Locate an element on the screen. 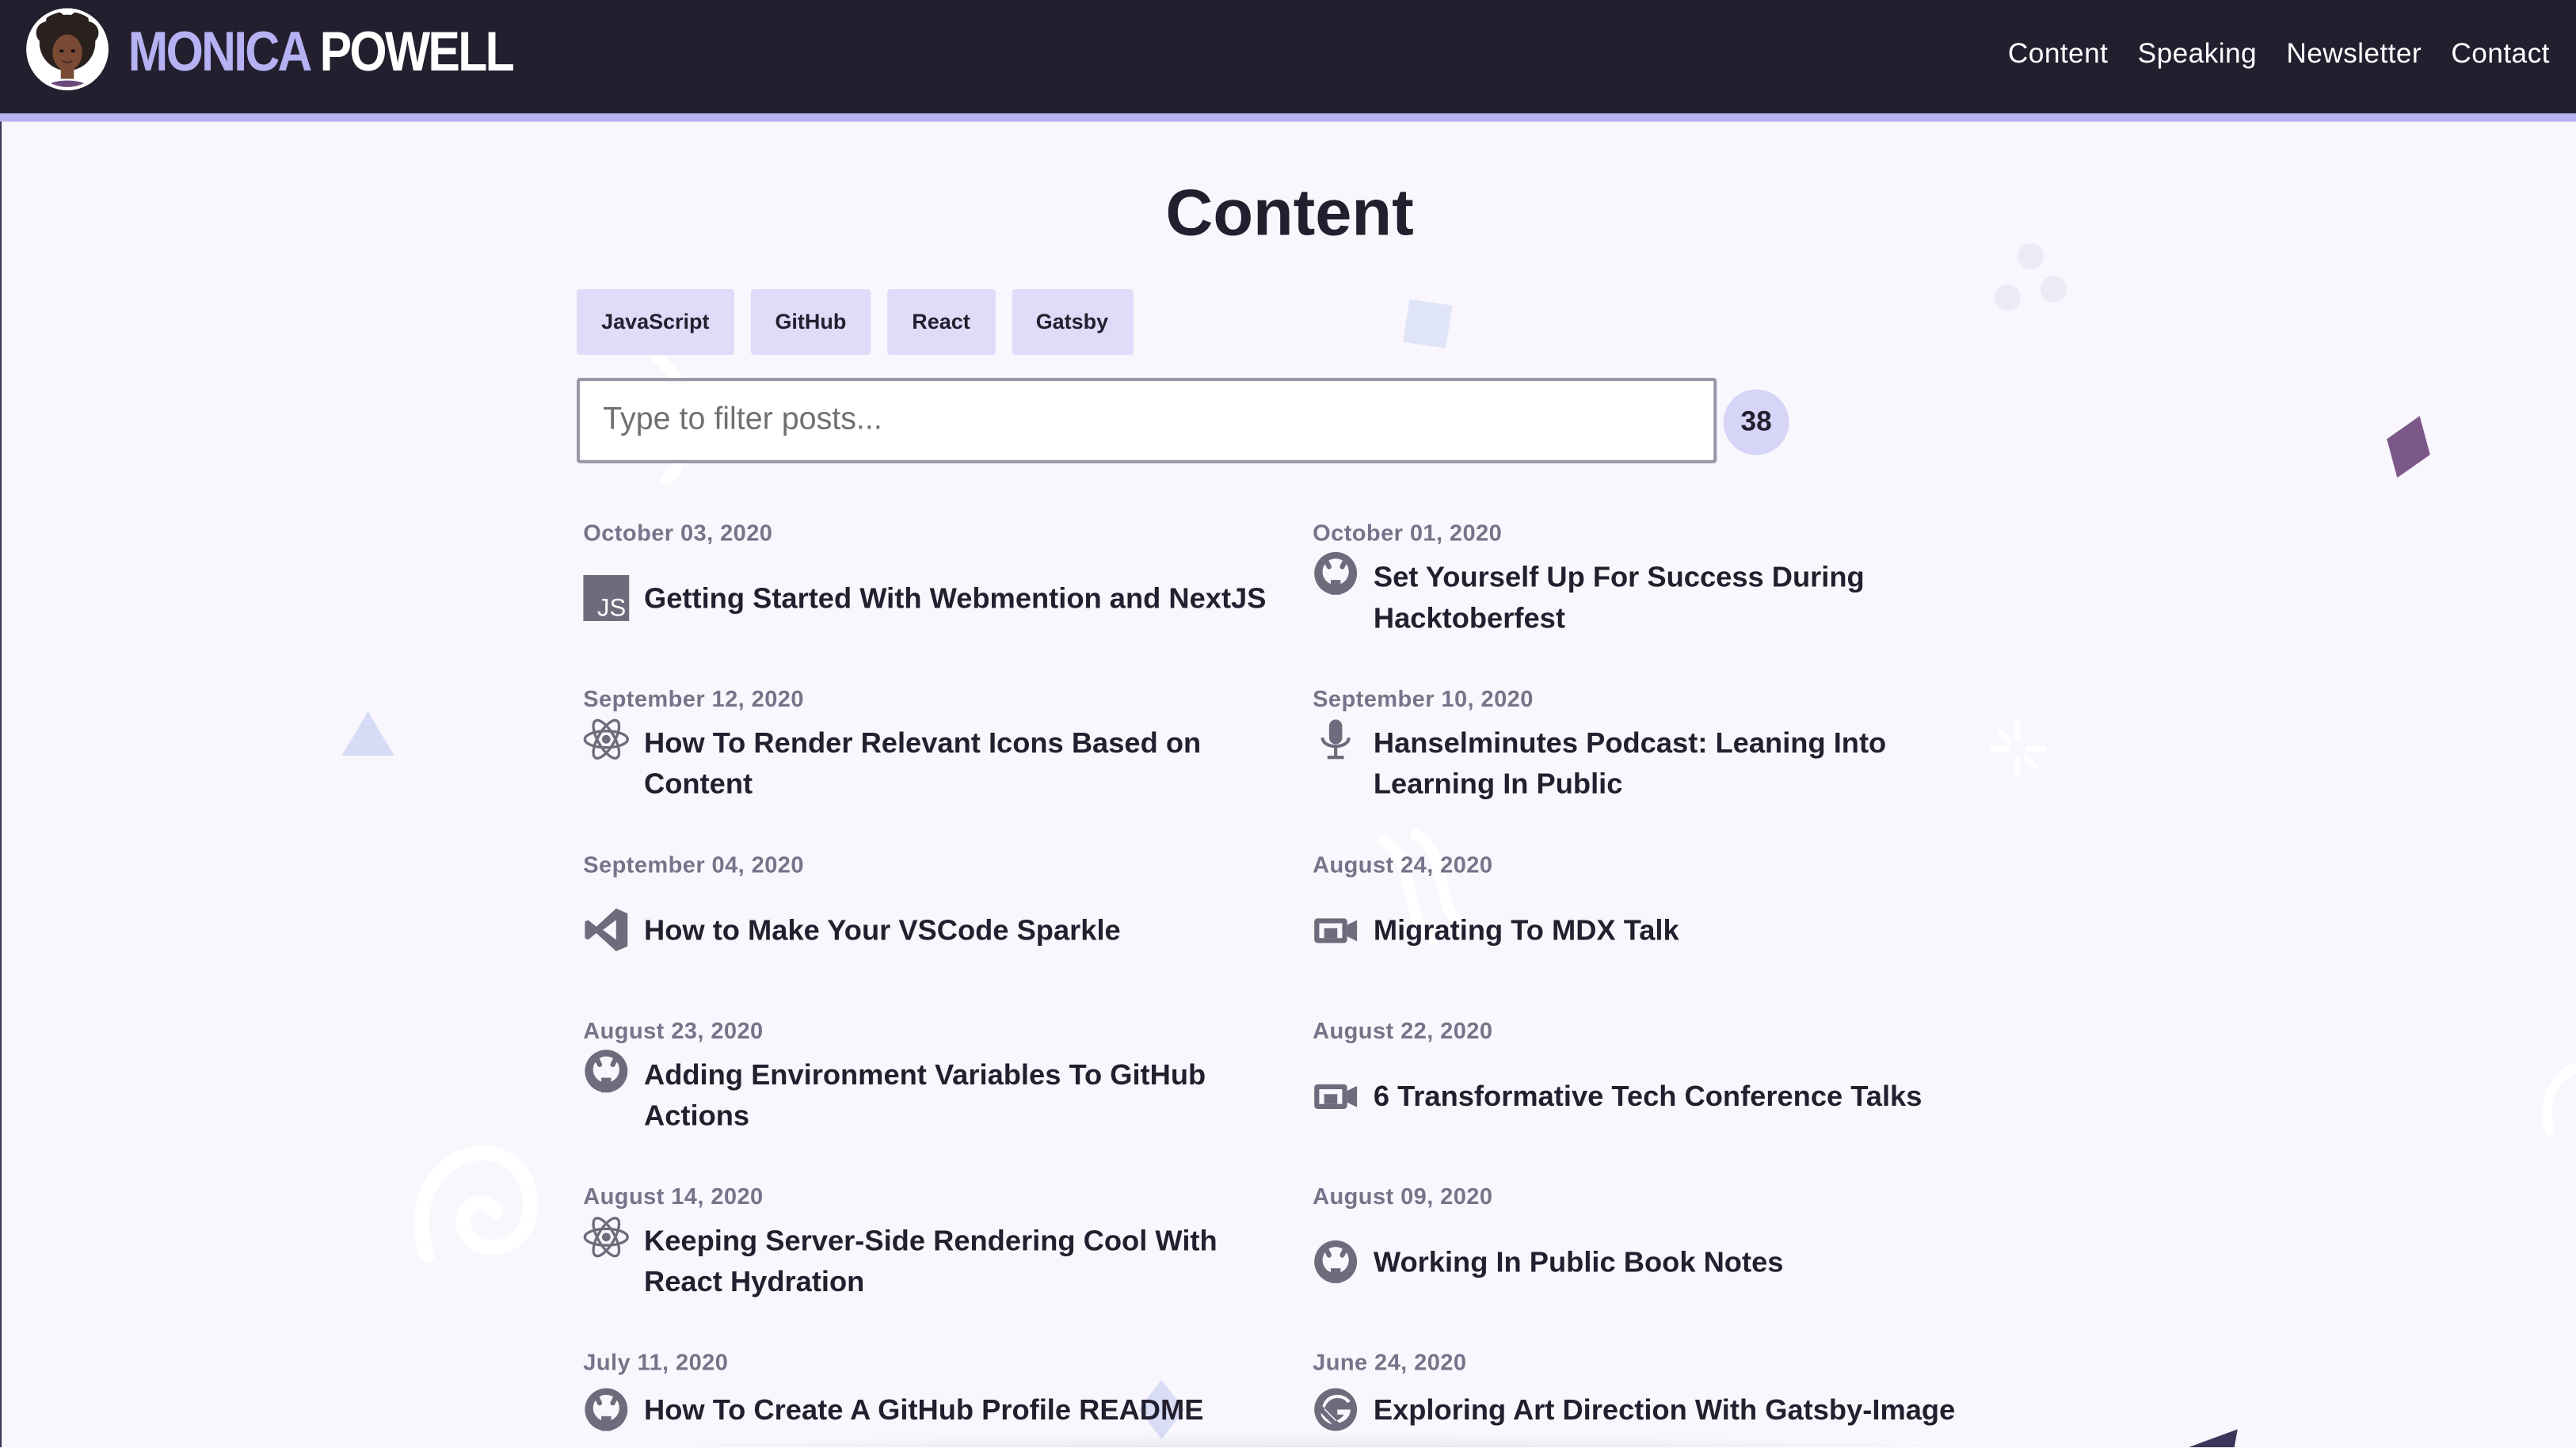 This screenshot has width=2576, height=1448. filter-posts-input is located at coordinates (1146, 420).